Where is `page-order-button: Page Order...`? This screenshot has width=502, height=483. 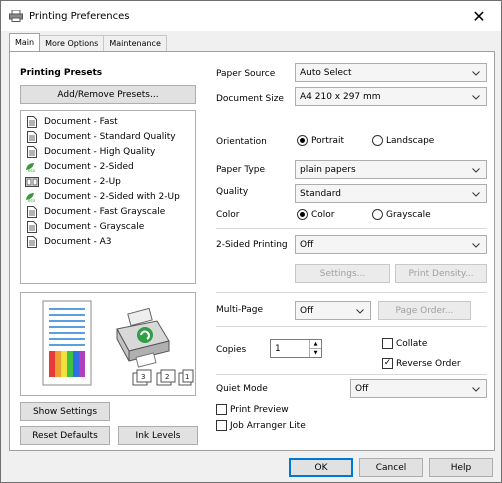
page-order-button: Page Order... is located at coordinates (424, 310).